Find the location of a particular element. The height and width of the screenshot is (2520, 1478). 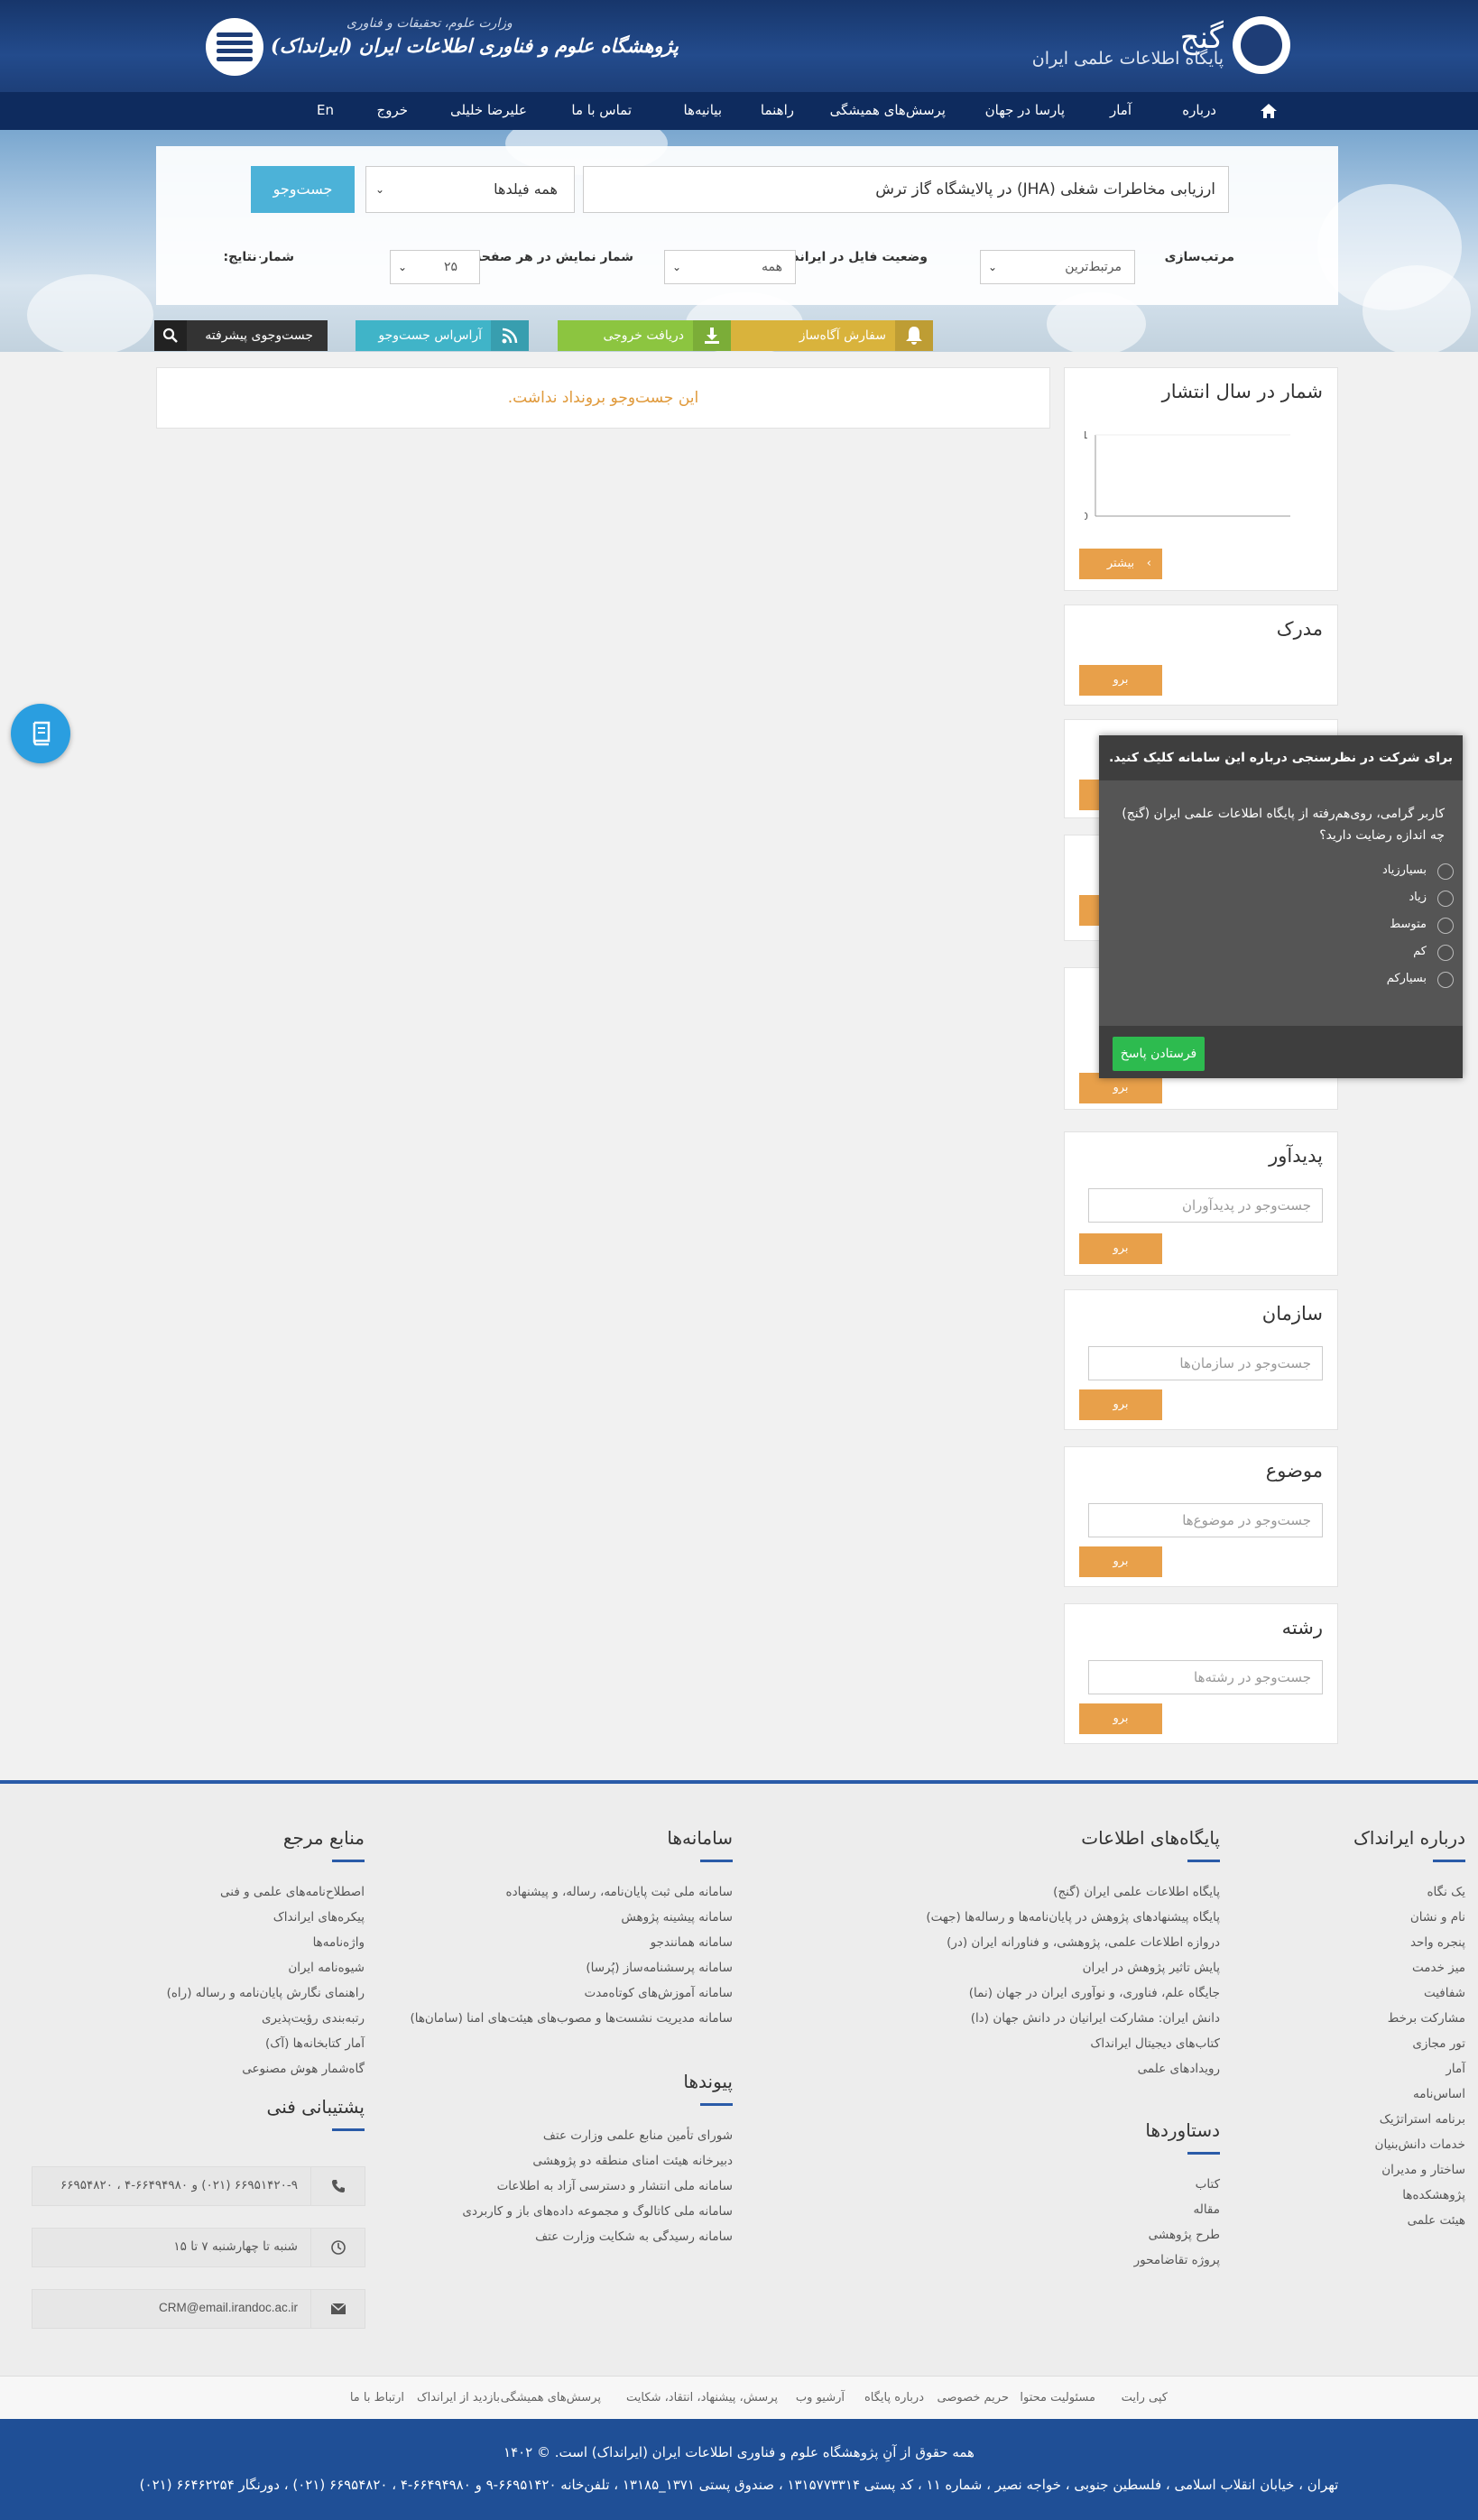

footer-related-link: دبیرخانه هیئت امنای منطقه دو پژوهشی is located at coordinates (632, 2161).